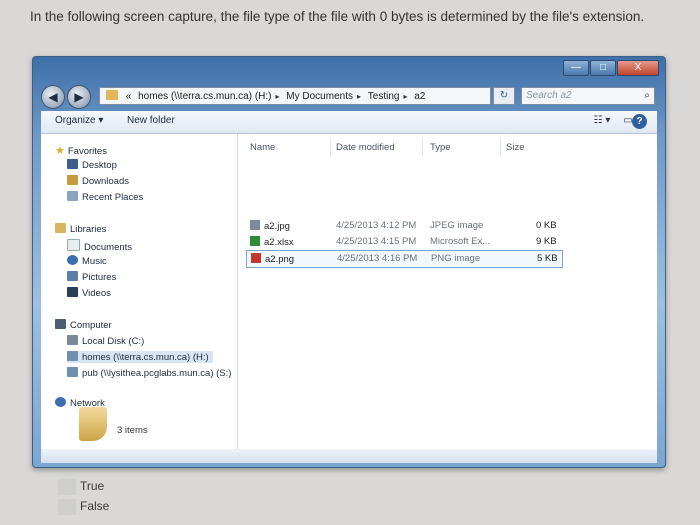  I want to click on nav-computer-label: Computer, so click(91, 325).